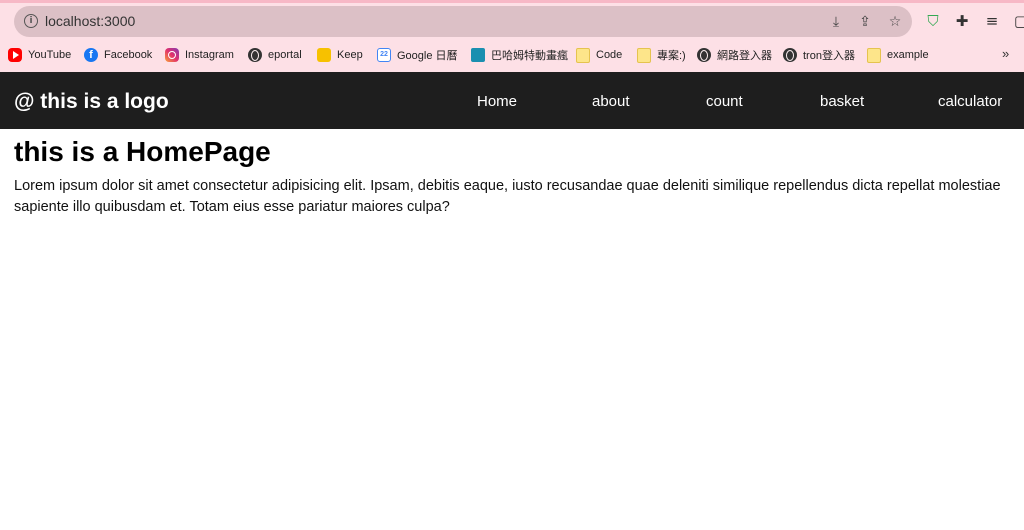 The width and height of the screenshot is (1024, 530). What do you see at coordinates (463, 21) in the screenshot?
I see `address-bar: i localhost:3000 ⤓ ⇪ ☆` at bounding box center [463, 21].